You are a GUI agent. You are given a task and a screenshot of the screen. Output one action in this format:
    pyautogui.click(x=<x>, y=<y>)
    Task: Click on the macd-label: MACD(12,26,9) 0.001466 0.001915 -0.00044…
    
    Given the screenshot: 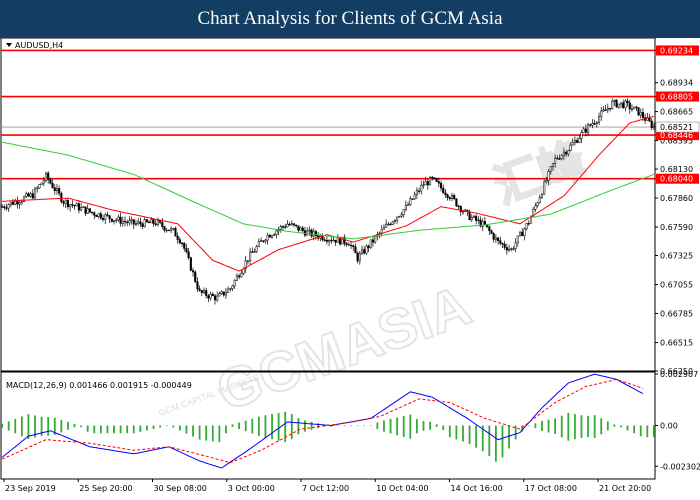 What is the action you would take?
    pyautogui.click(x=99, y=385)
    